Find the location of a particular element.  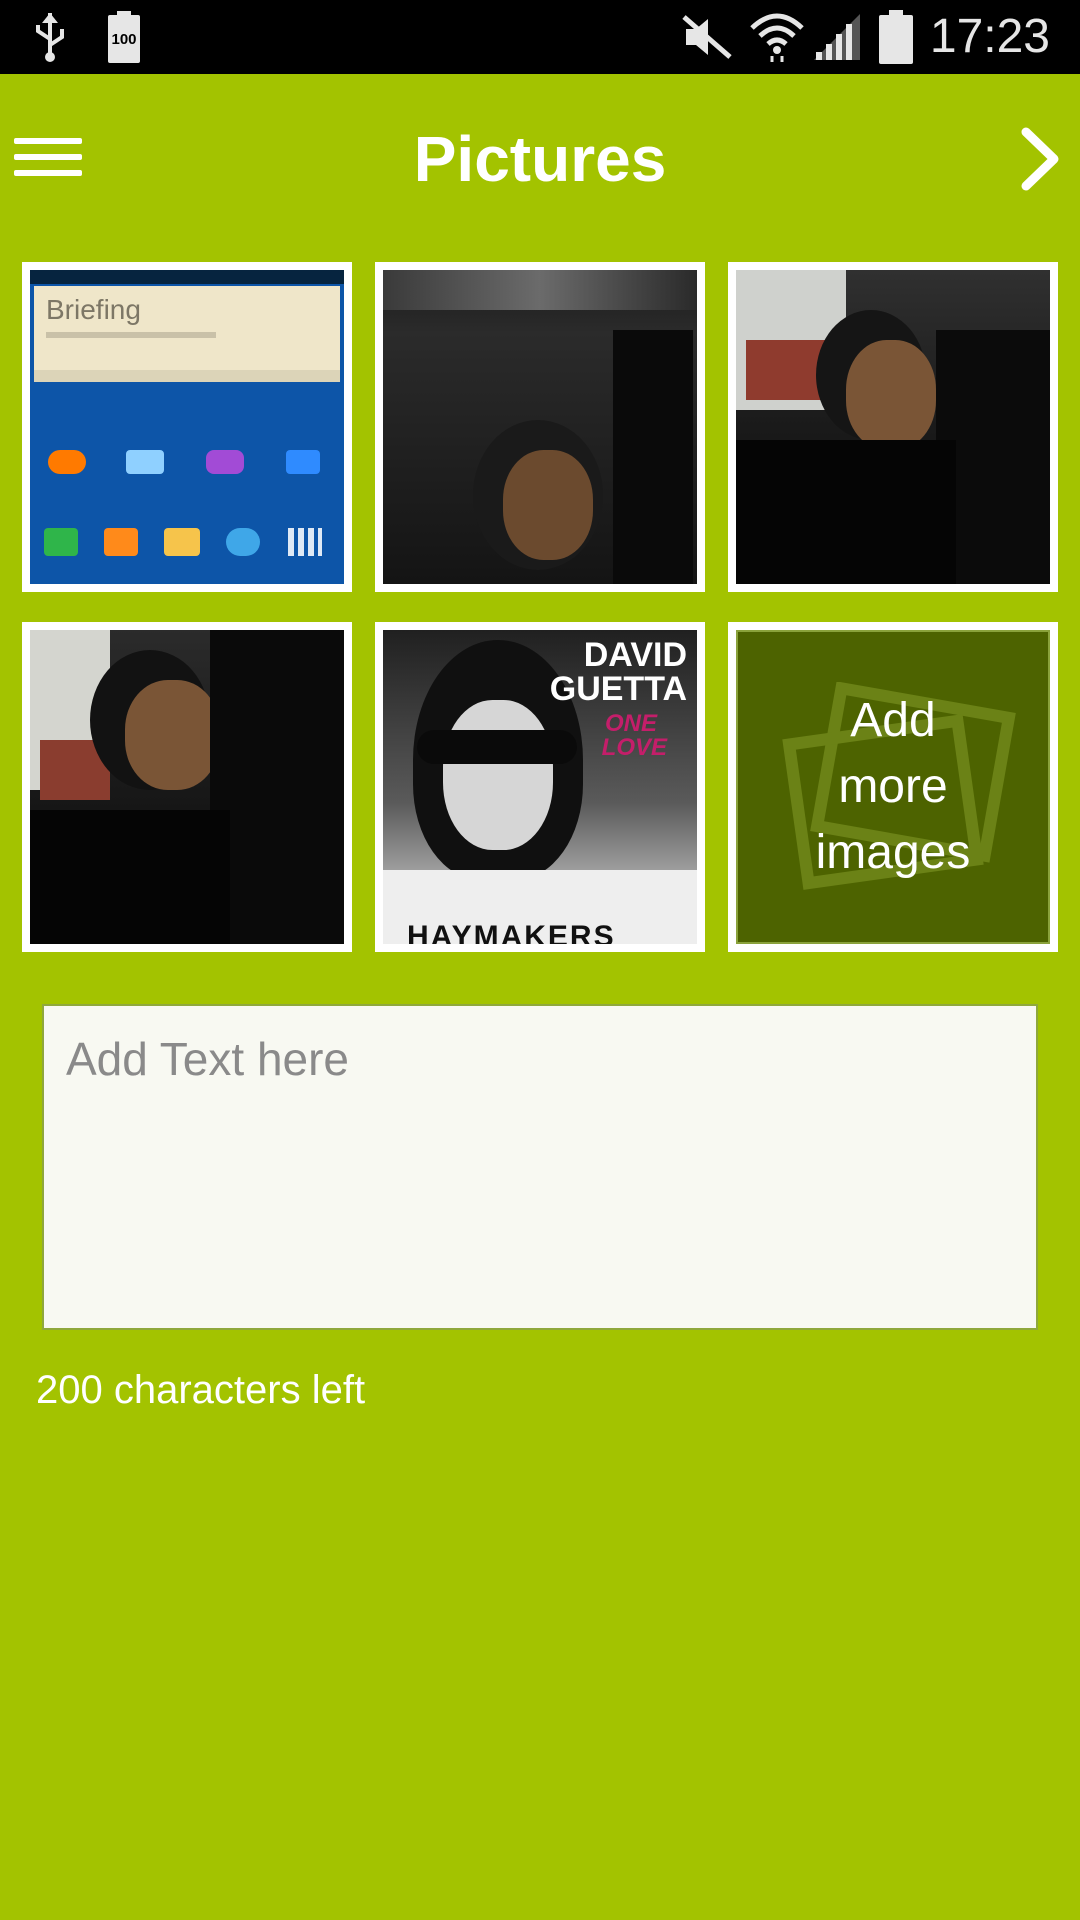

mute-icon is located at coordinates (707, 37).